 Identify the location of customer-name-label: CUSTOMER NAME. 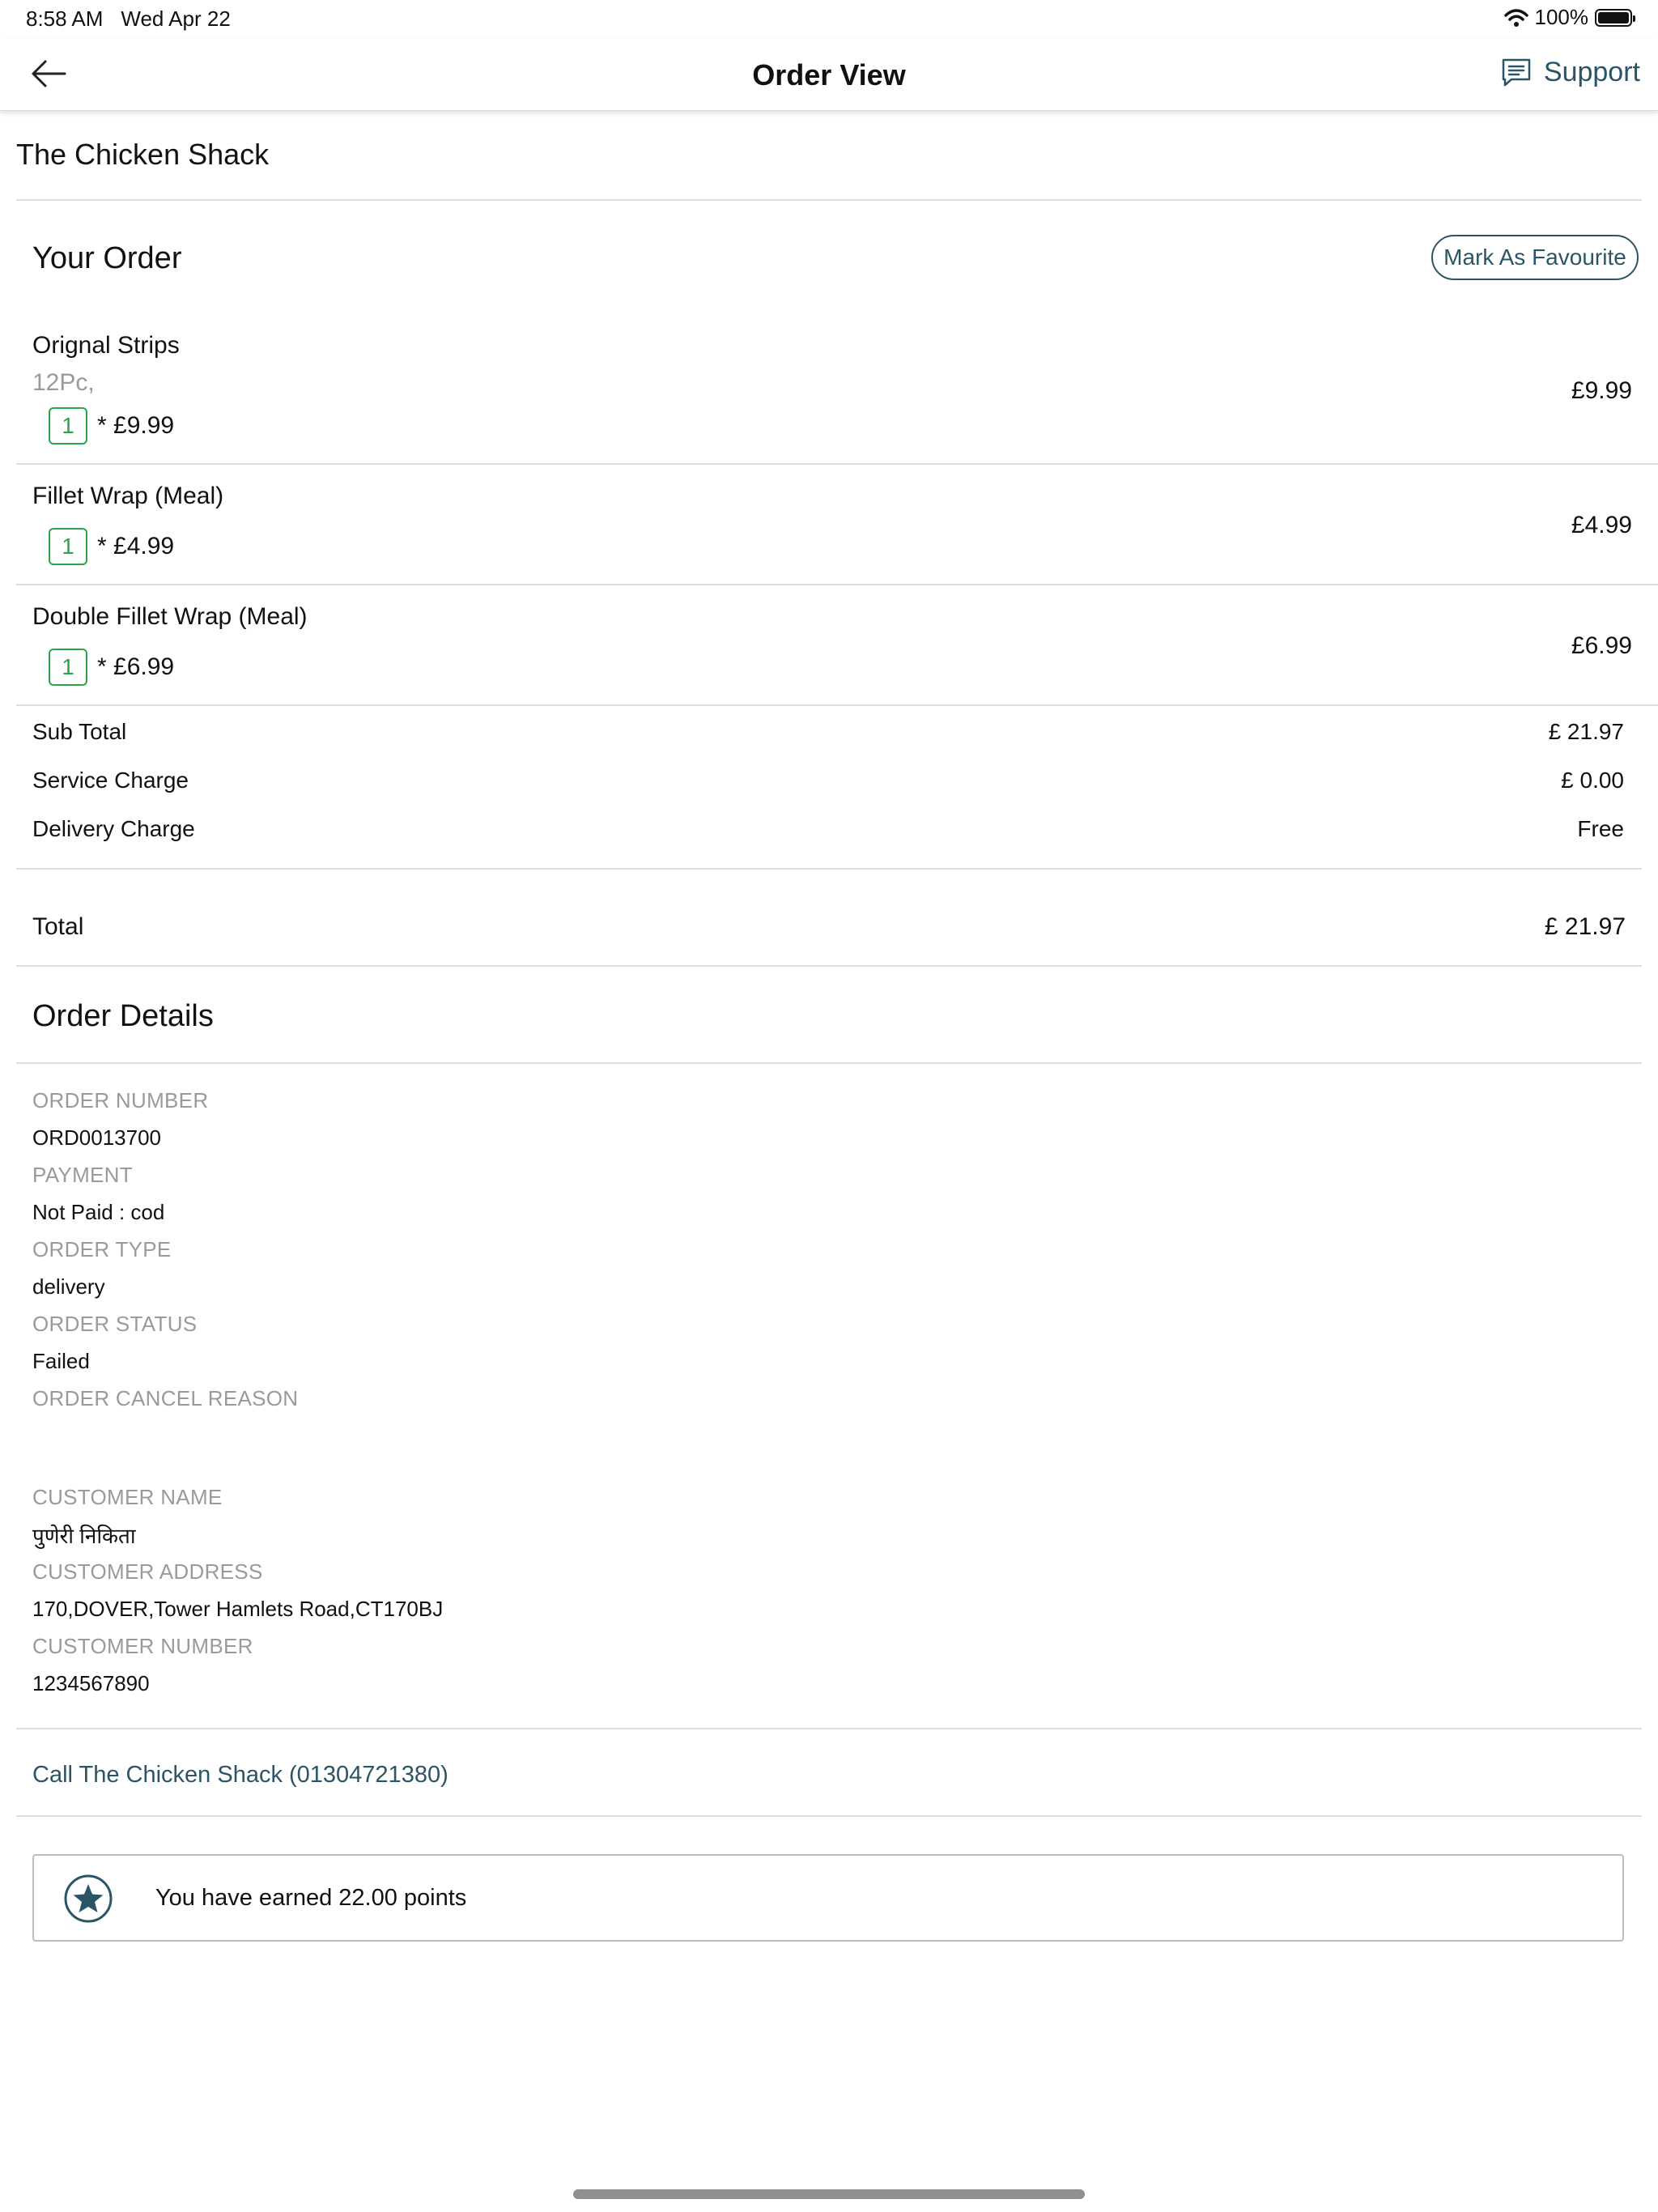
(127, 1497).